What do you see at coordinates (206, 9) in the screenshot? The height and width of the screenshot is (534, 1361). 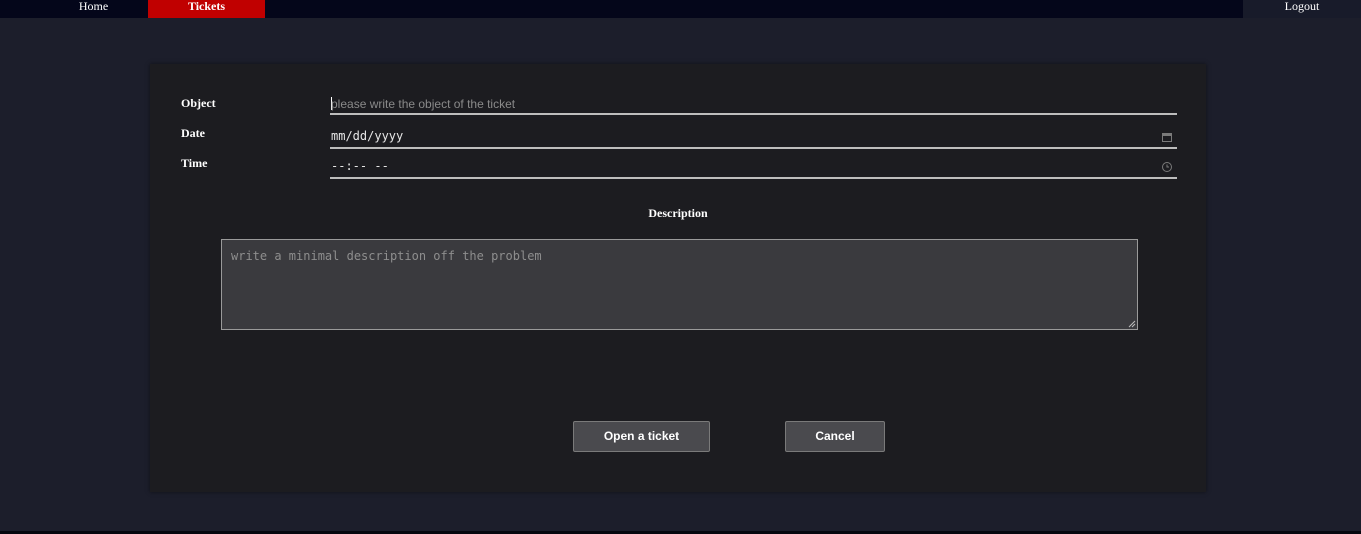 I see `nav-tickets-link: Tickets` at bounding box center [206, 9].